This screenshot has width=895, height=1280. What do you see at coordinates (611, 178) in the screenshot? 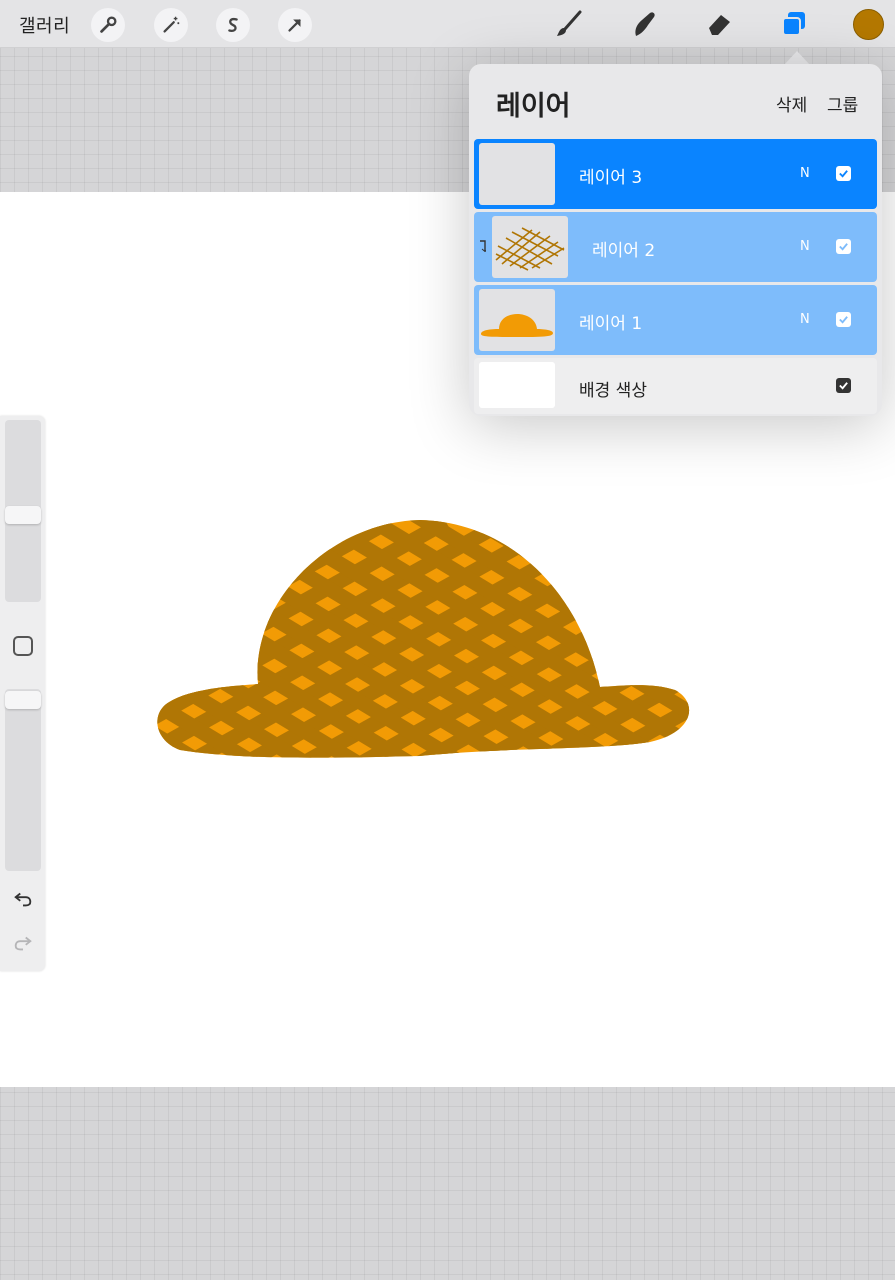
I see `layer-name: 레이어 3` at bounding box center [611, 178].